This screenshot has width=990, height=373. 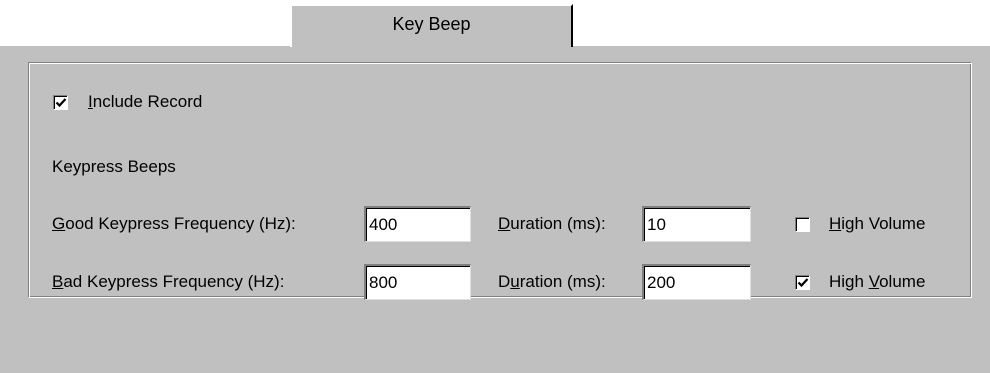 I want to click on include-record-label: Include Record, so click(x=145, y=102).